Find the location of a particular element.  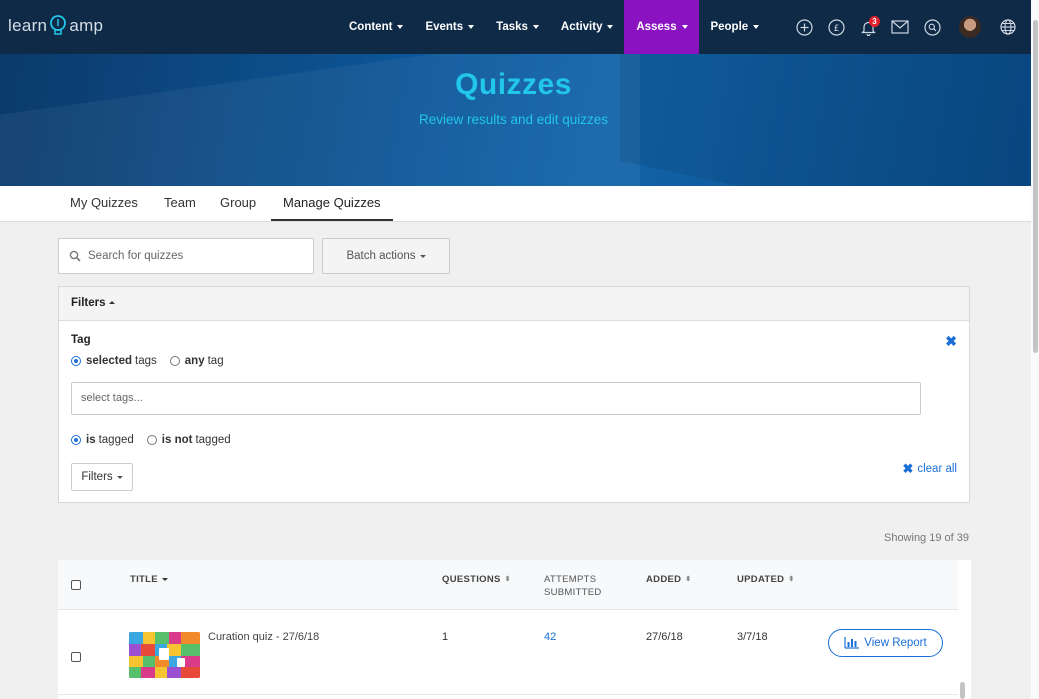

column-header-attempts: ATTEMPTS SUBMITTED is located at coordinates (573, 586).